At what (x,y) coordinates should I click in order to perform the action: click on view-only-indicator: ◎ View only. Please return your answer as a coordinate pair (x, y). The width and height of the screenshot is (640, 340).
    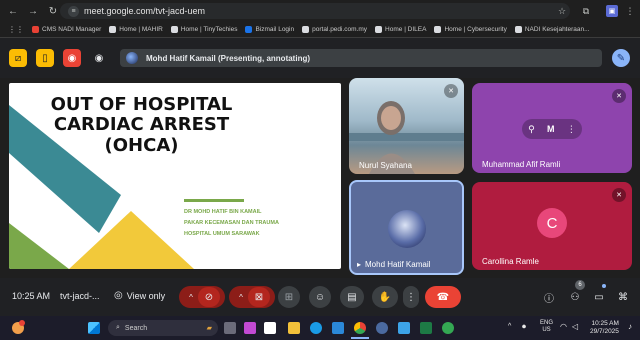
    Looking at the image, I should click on (139, 295).